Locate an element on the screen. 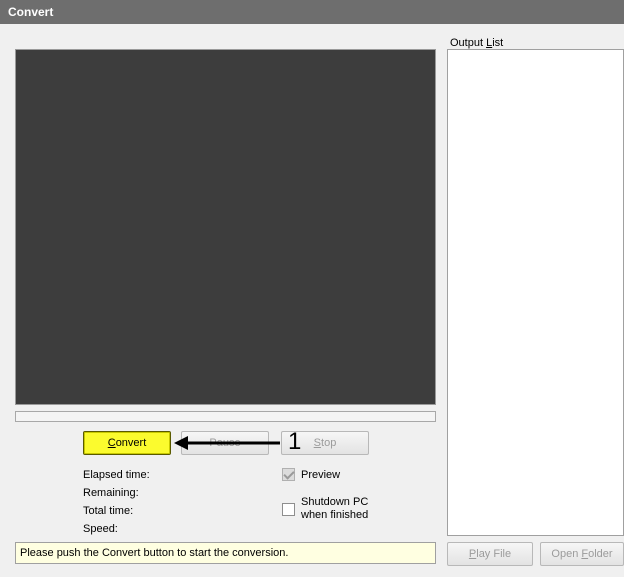  annotation-arrow-icon is located at coordinates (227, 443).